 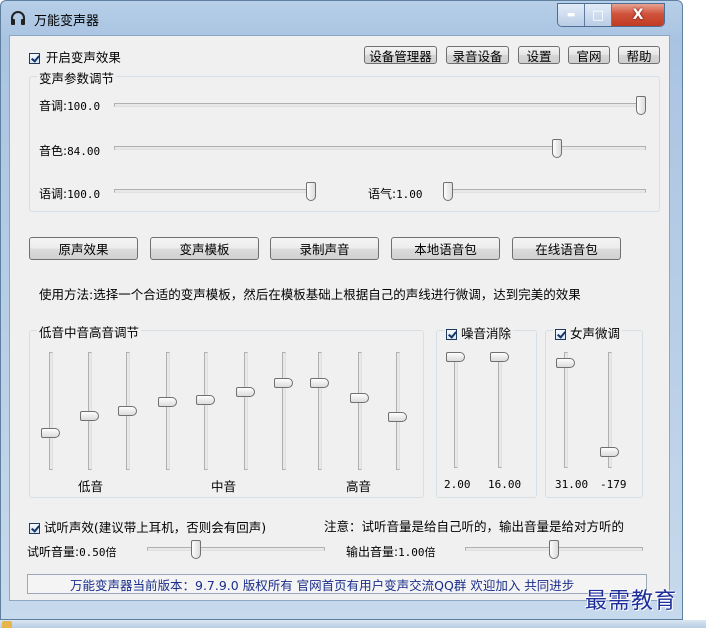 I want to click on output-volume-readout: 输出音量:1.00倍, so click(x=391, y=552).